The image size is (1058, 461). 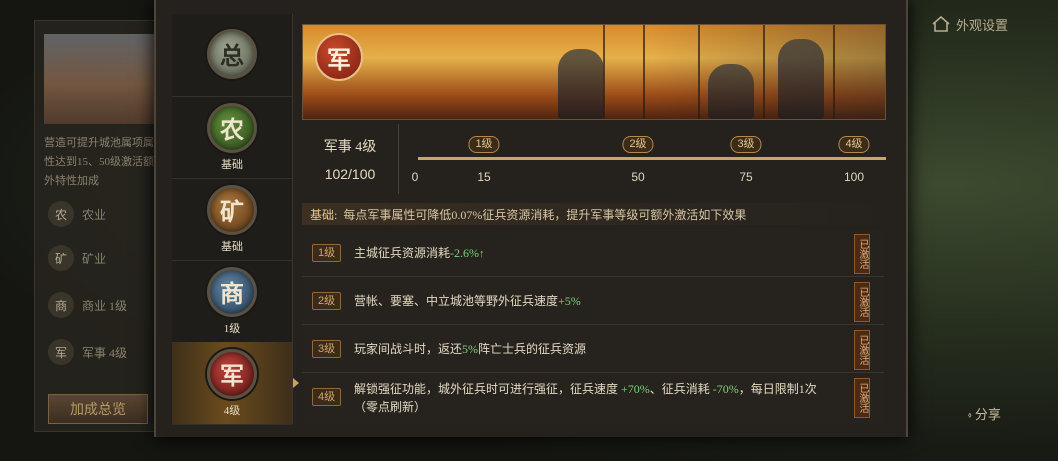 I want to click on share-label: 分享, so click(x=987, y=414).